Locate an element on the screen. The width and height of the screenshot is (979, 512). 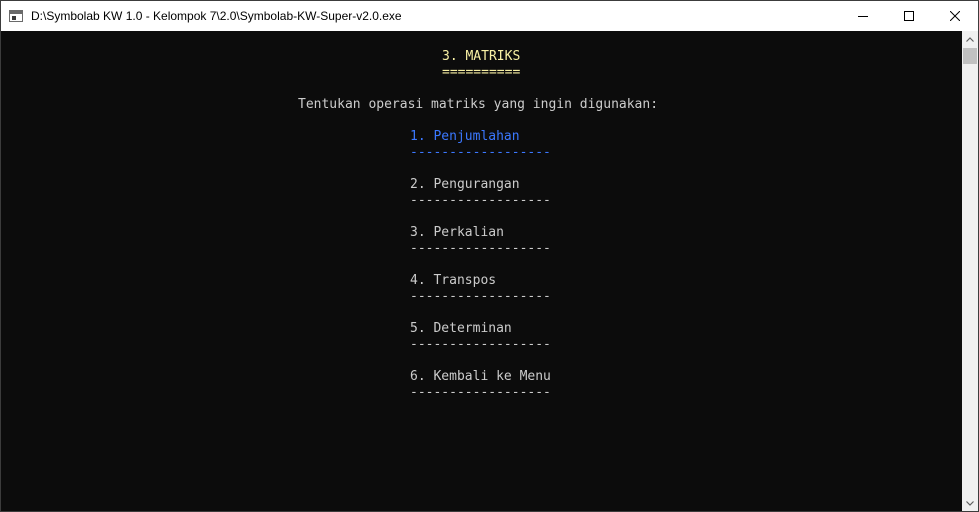
maximize-button is located at coordinates (909, 16).